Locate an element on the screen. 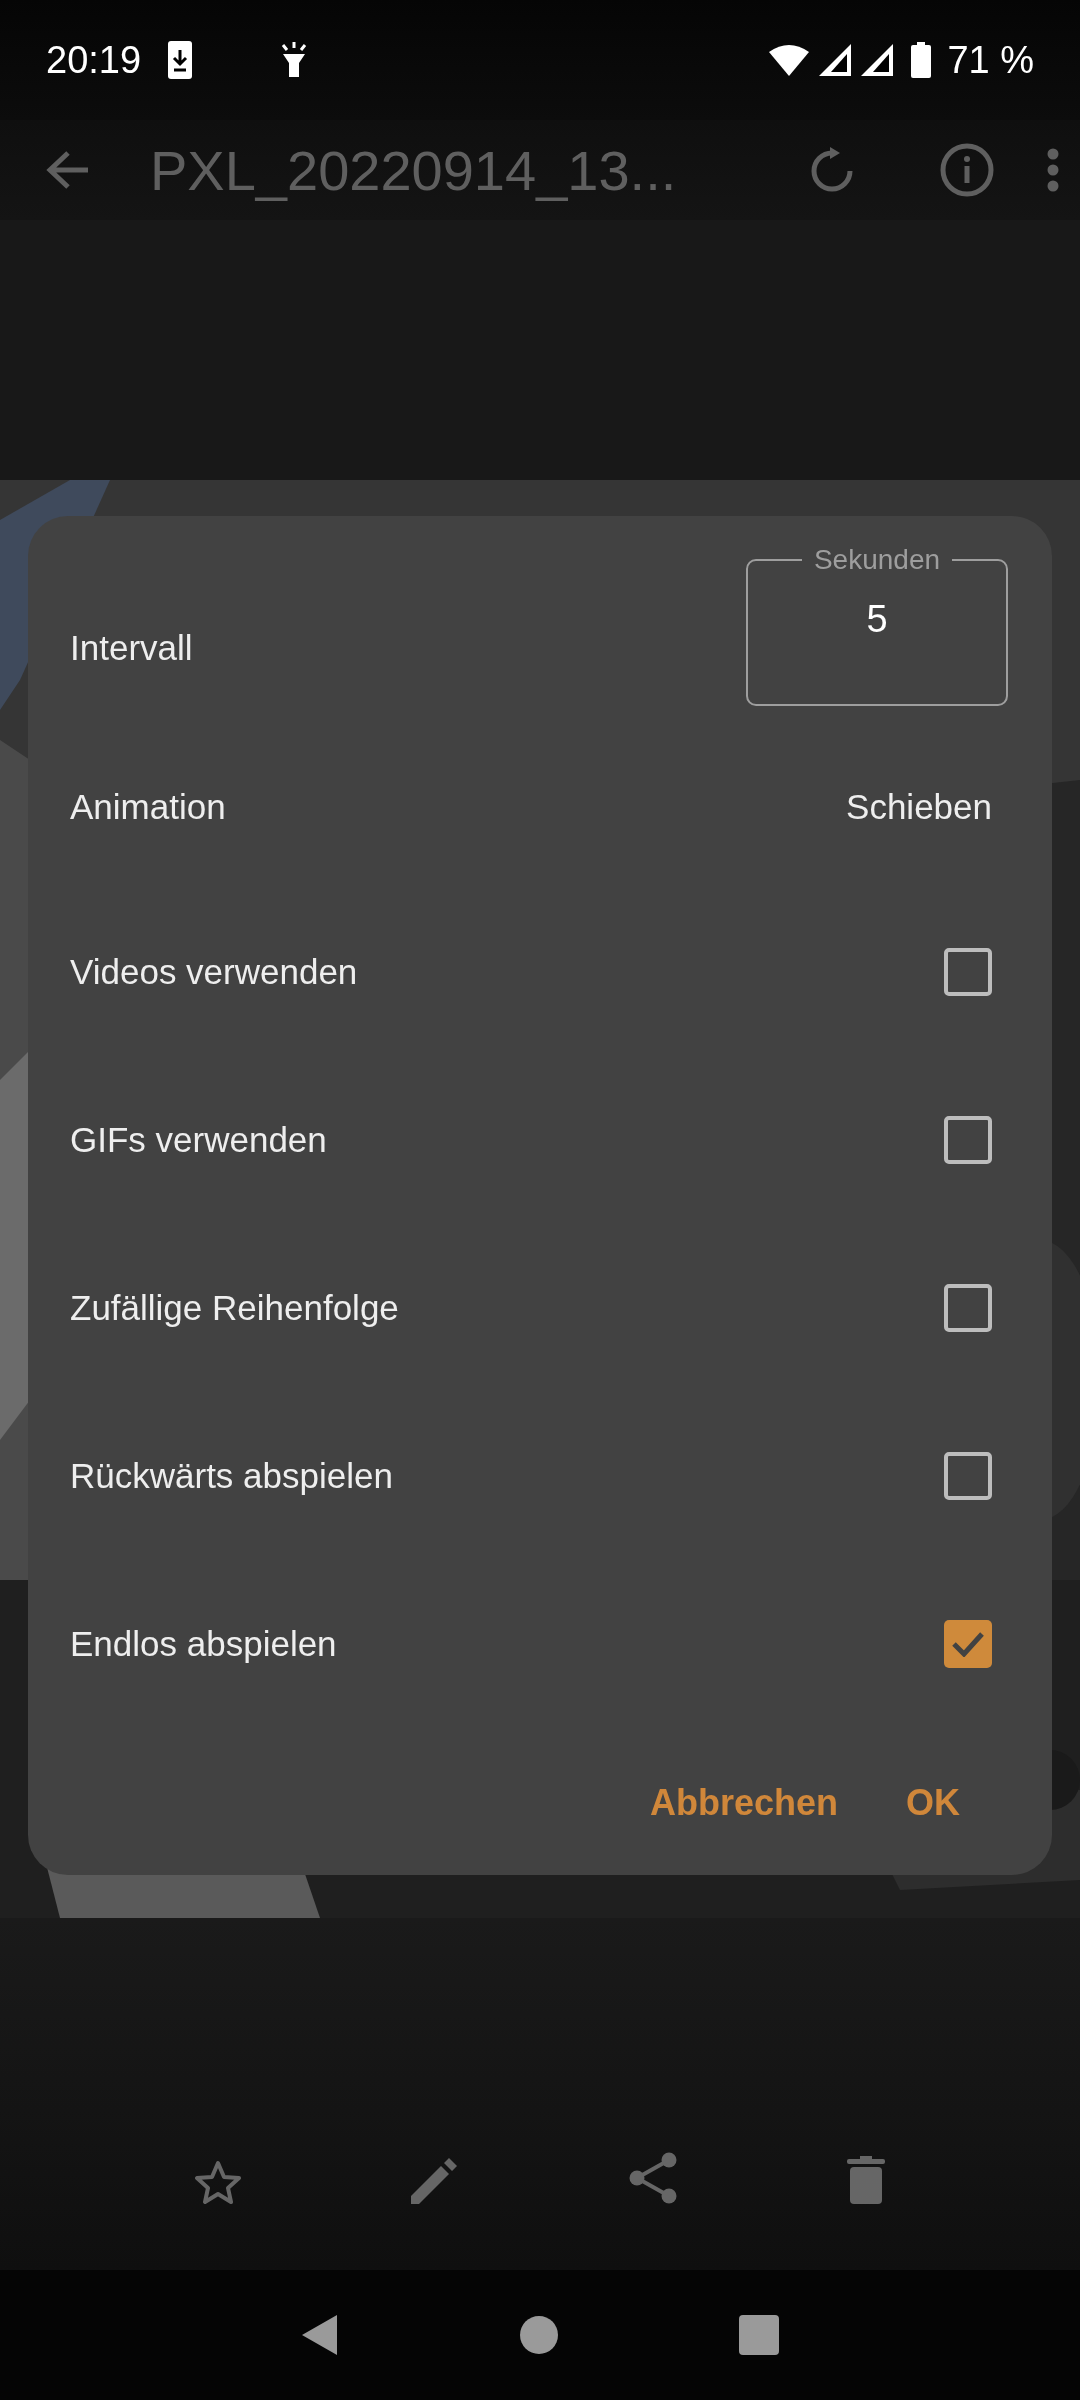 This screenshot has height=2400, width=1080. download-icon is located at coordinates (180, 60).